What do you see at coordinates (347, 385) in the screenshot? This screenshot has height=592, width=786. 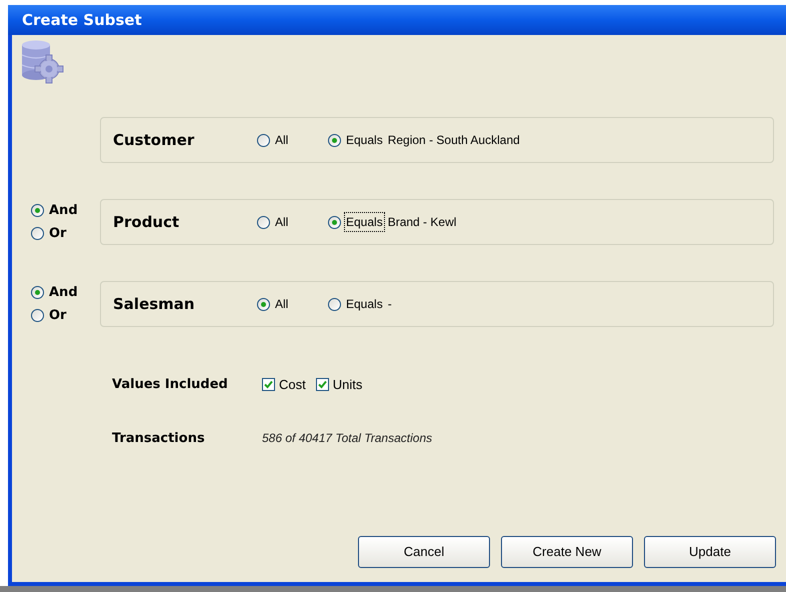 I see `checkbox-label: Units` at bounding box center [347, 385].